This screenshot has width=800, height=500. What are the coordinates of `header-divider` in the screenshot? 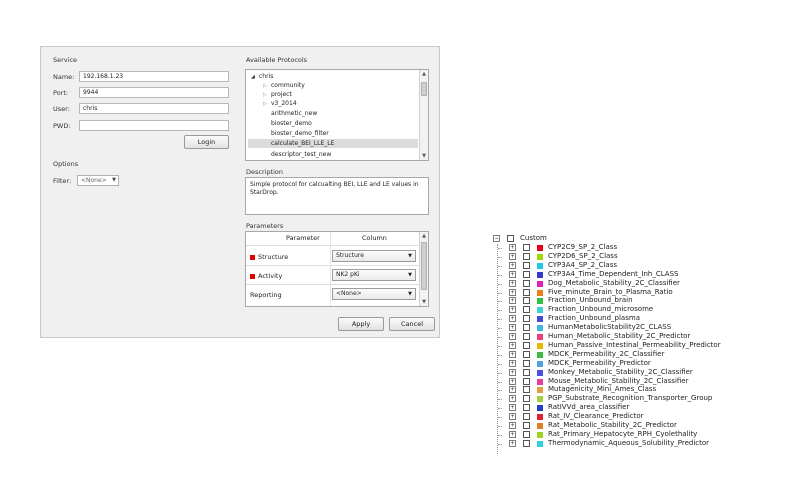 It's located at (333, 245).